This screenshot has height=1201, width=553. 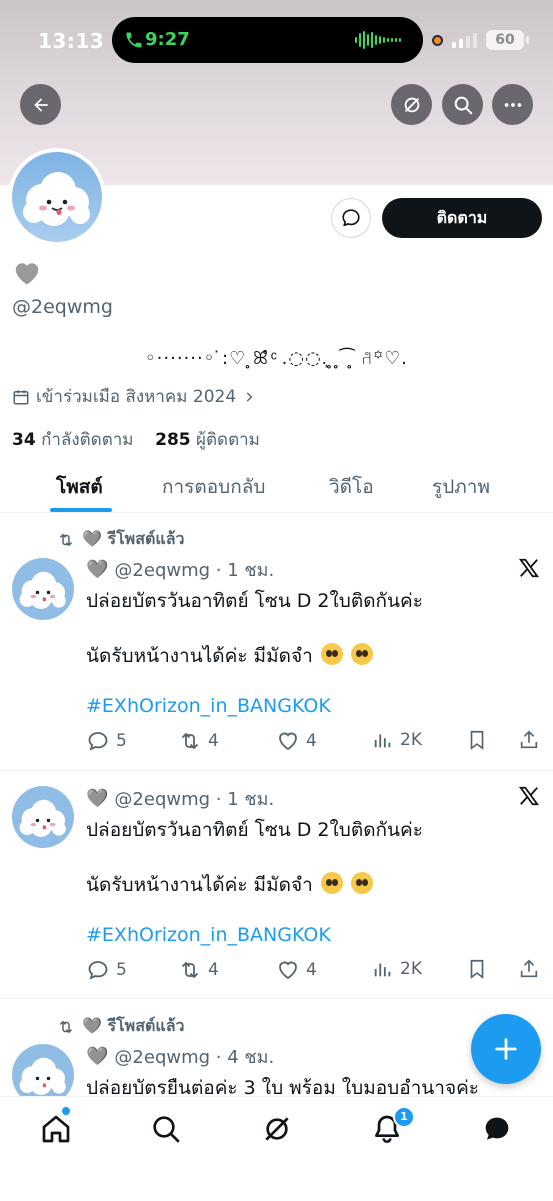 I want to click on repost-indicator: 🩶 รีโพสต์แล้ว, so click(x=120, y=1026).